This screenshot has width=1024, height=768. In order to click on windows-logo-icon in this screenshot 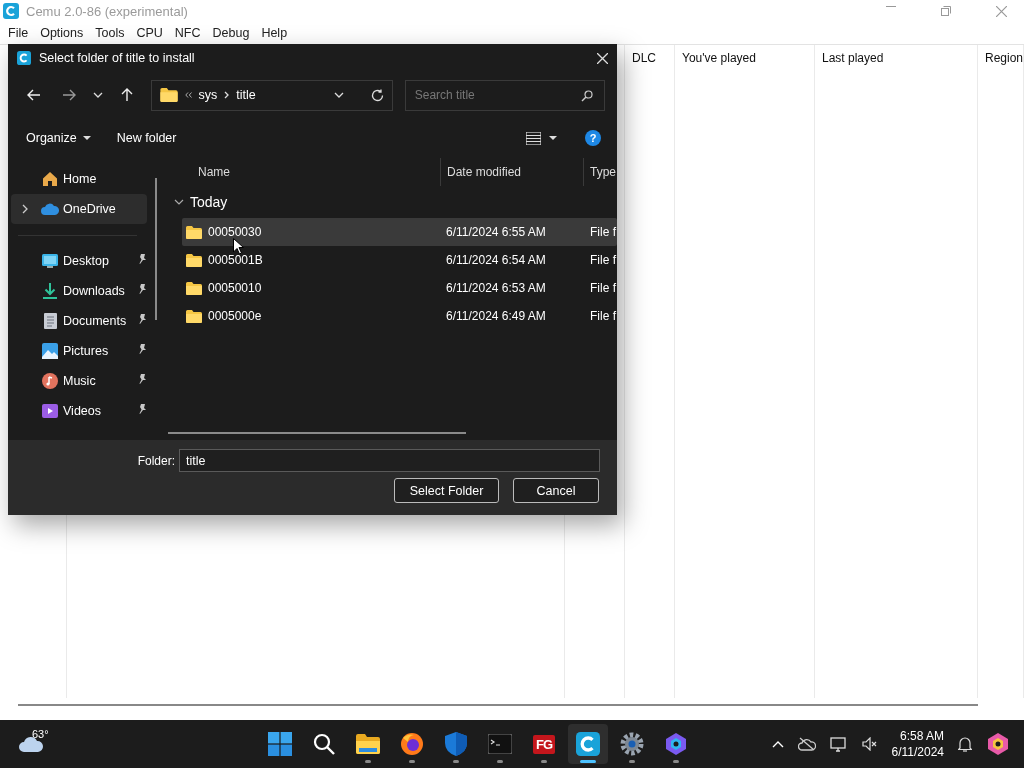, I will do `click(280, 744)`.